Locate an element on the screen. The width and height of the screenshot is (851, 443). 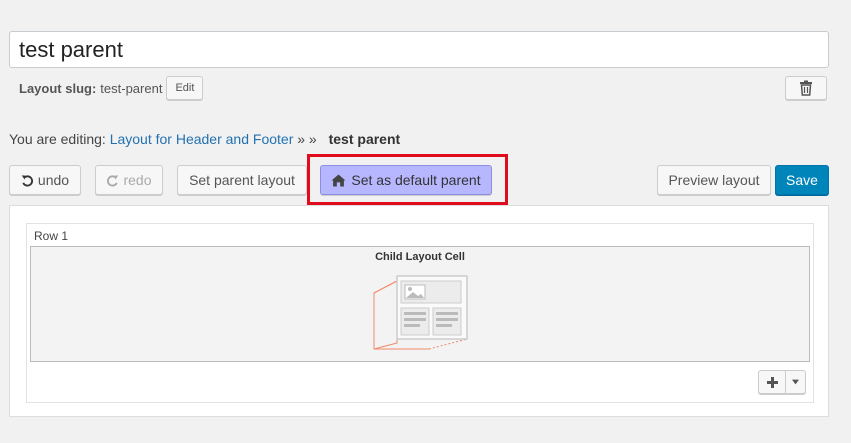
redo-label: redo is located at coordinates (137, 180).